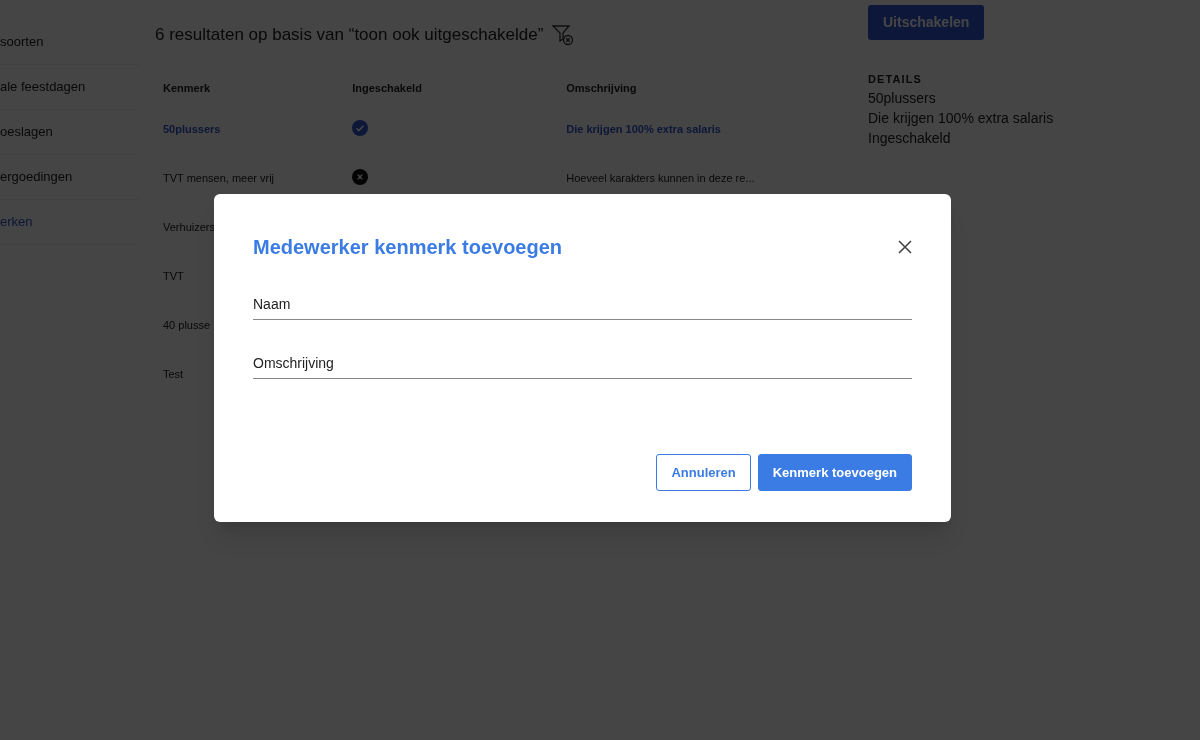 The height and width of the screenshot is (740, 1200). What do you see at coordinates (834, 472) in the screenshot?
I see `add-button: Kenmerk toevoegen` at bounding box center [834, 472].